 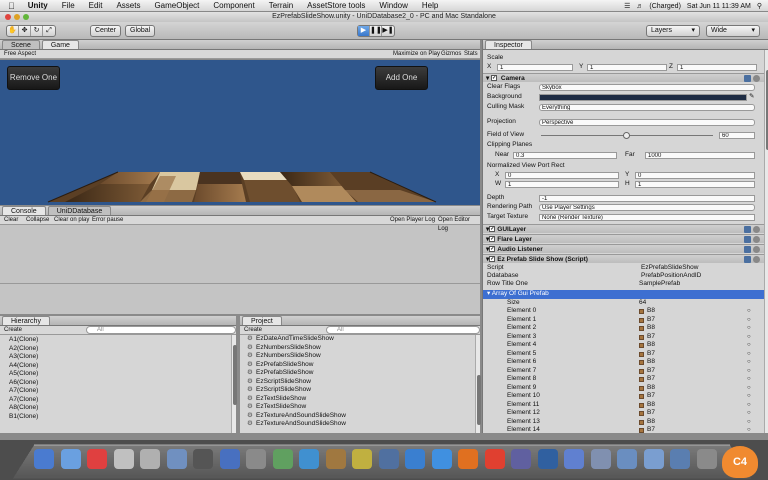 I want to click on preview-icon, so click(x=256, y=459).